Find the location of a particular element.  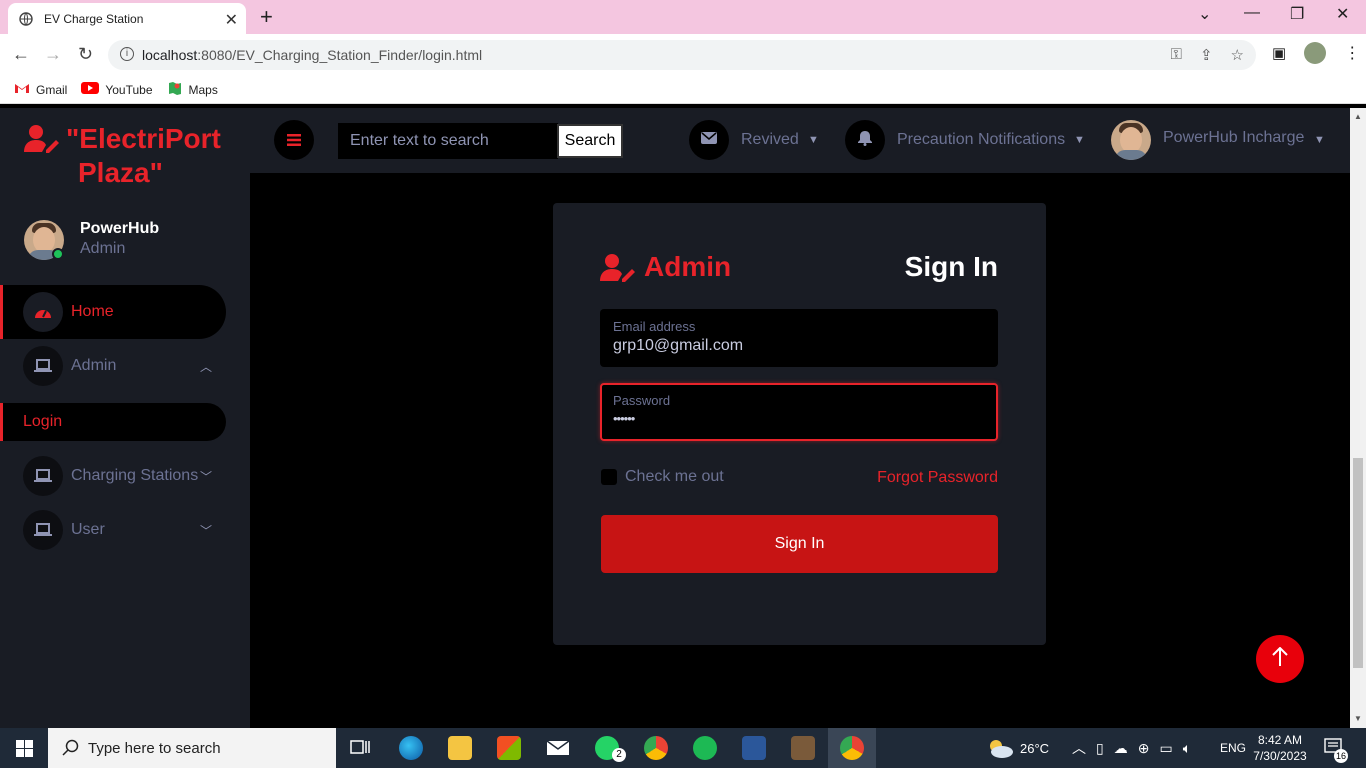

active-chrome-taskbar-button is located at coordinates (852, 748).